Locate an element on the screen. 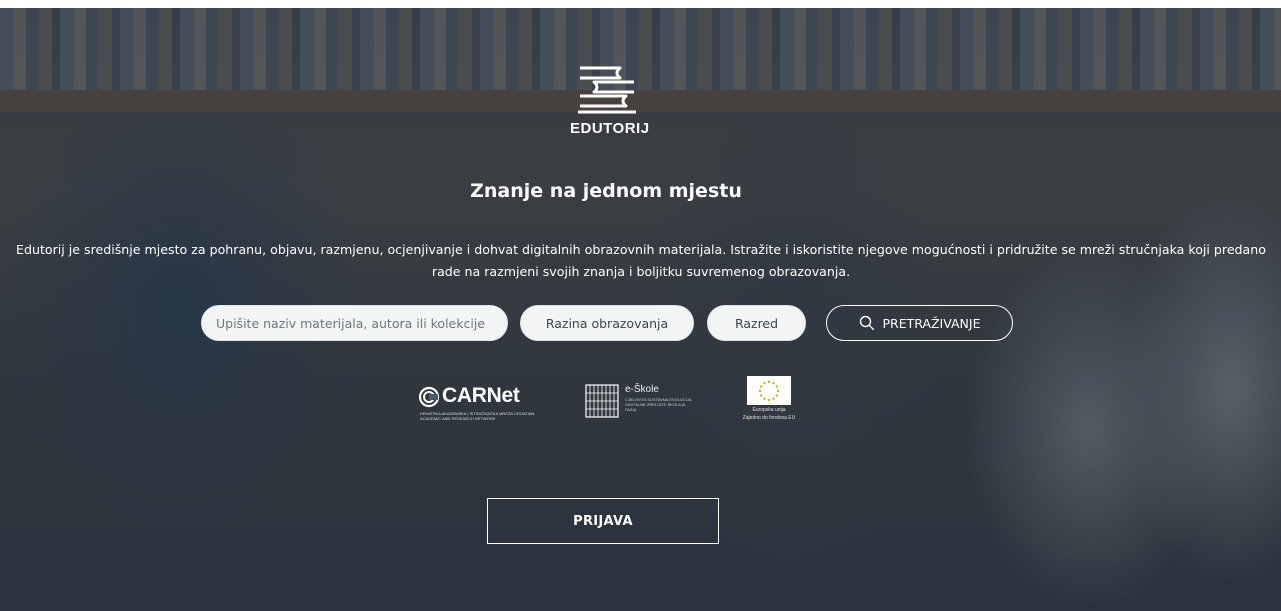 The width and height of the screenshot is (1281, 611). page-headline: Znanje na jednom mjestu is located at coordinates (606, 191).